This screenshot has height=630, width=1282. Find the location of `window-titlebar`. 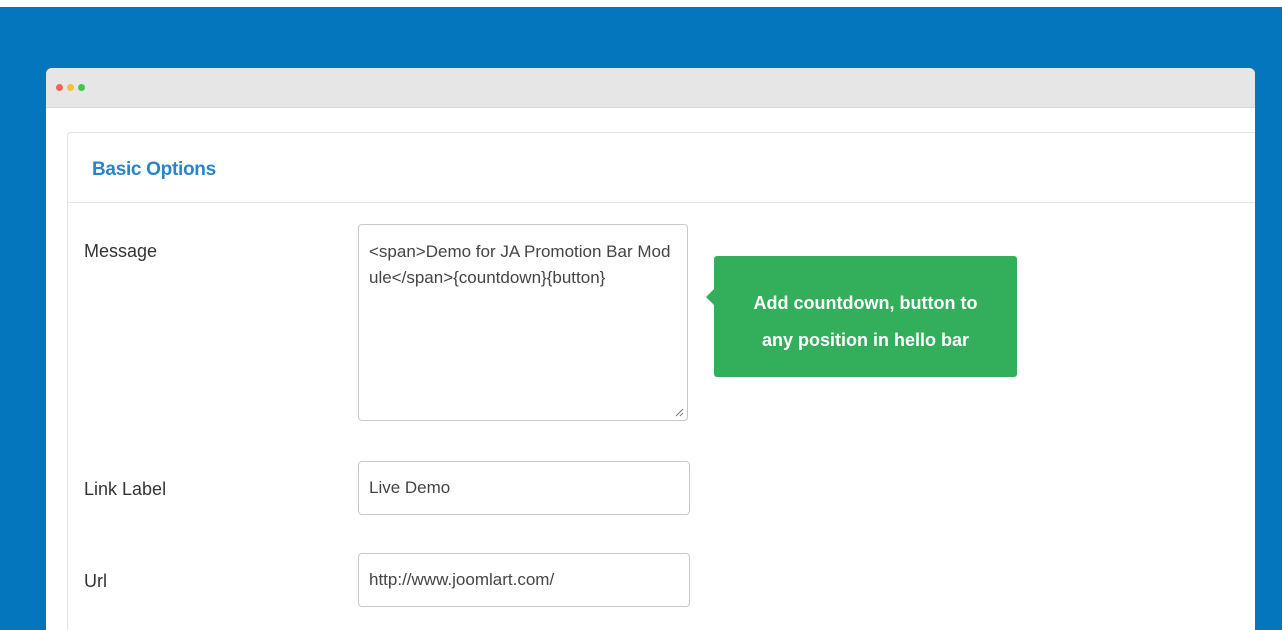

window-titlebar is located at coordinates (650, 88).